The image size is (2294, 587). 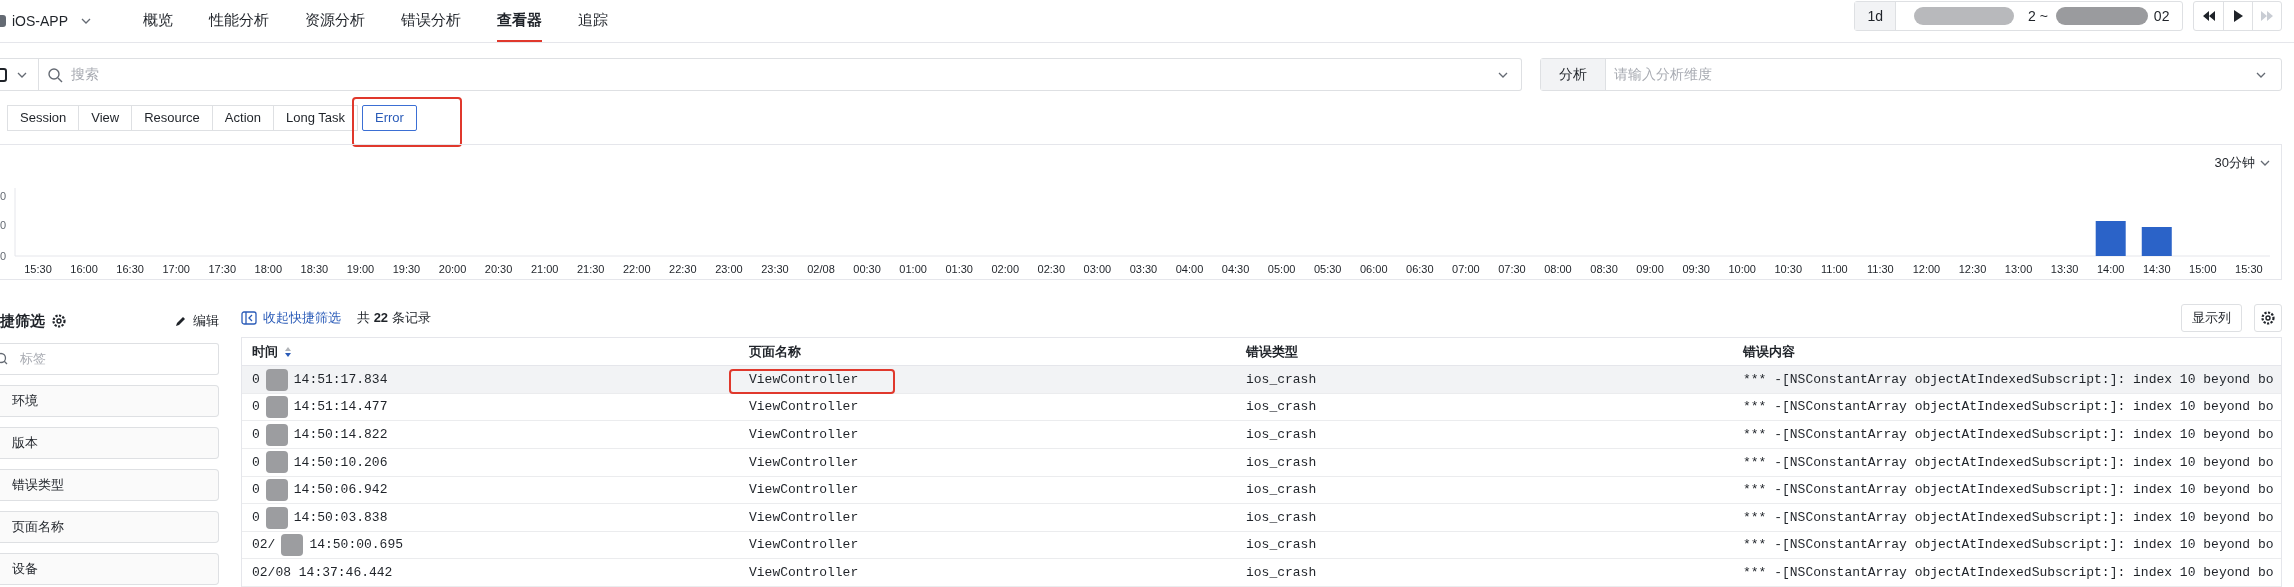 I want to click on axis-label: 17:00, so click(x=176, y=269).